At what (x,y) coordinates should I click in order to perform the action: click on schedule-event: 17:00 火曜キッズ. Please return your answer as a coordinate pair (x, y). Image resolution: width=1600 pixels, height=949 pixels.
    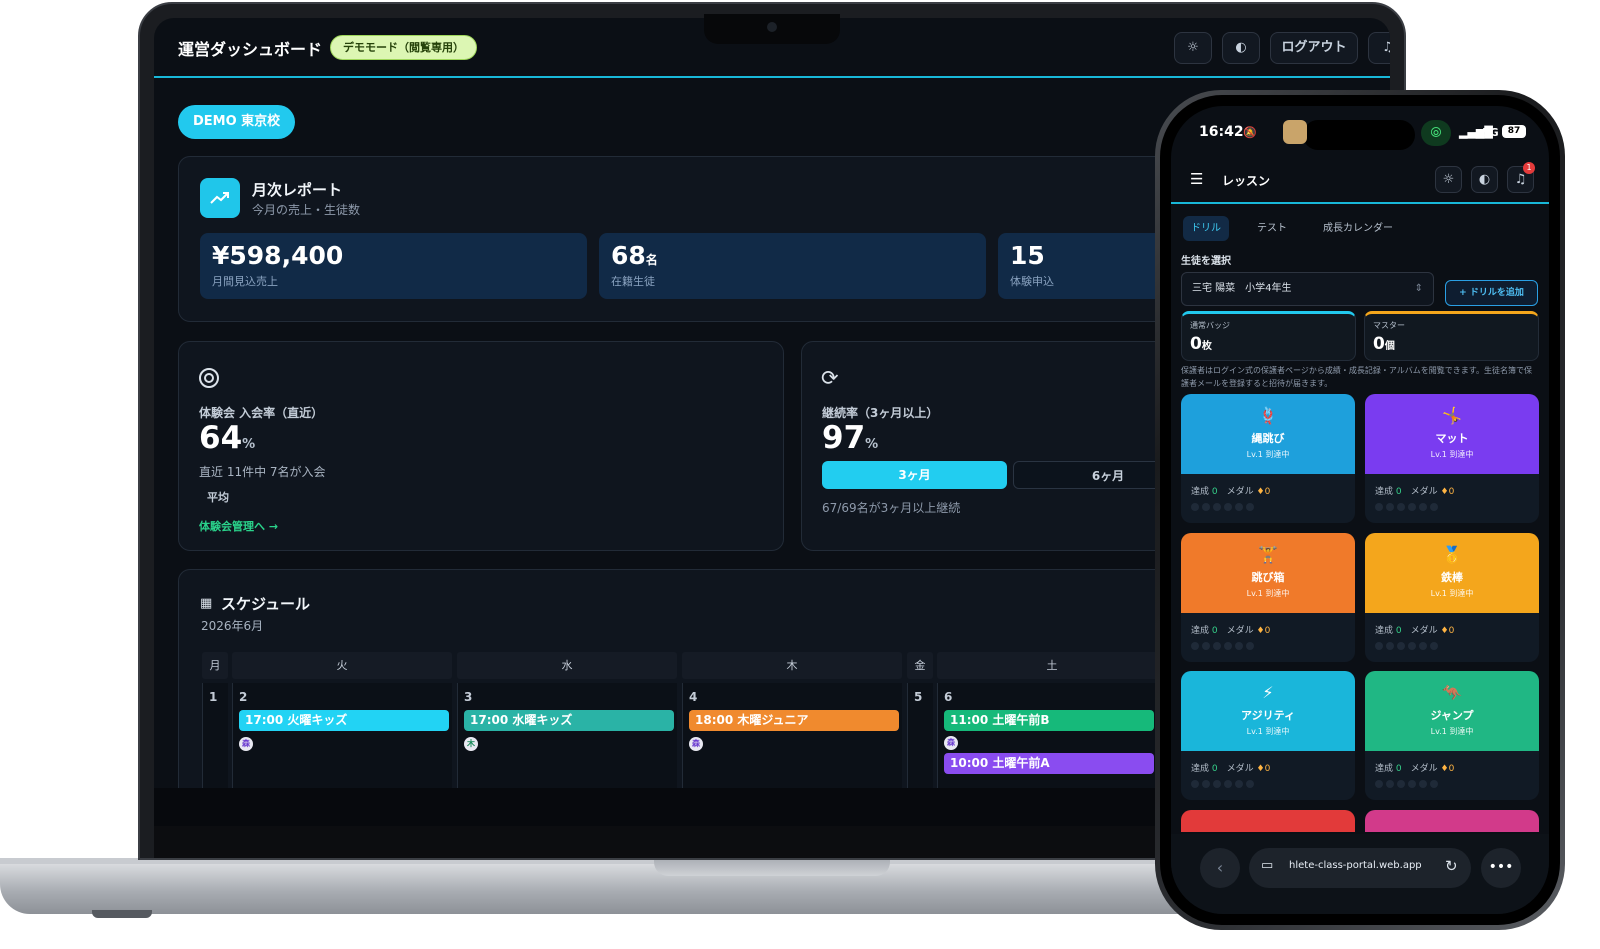
    Looking at the image, I should click on (344, 720).